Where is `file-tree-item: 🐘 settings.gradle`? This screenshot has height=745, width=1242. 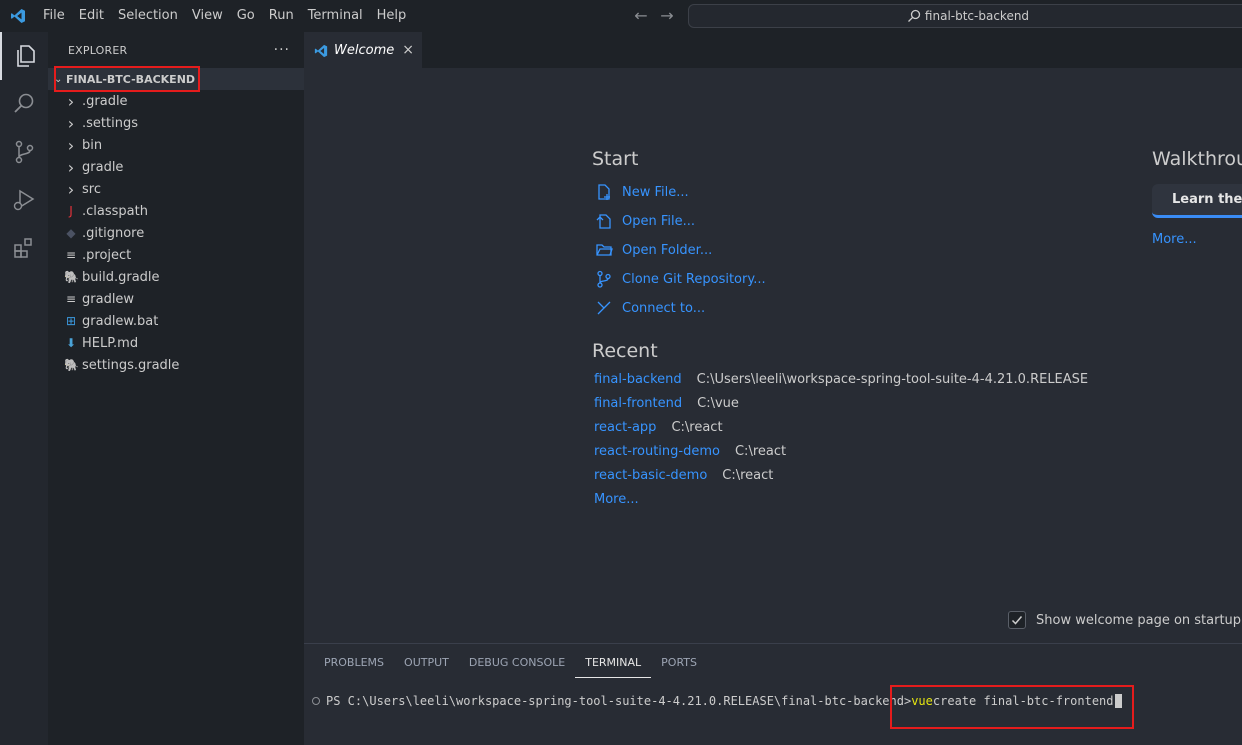
file-tree-item: 🐘 settings.gradle is located at coordinates (176, 365).